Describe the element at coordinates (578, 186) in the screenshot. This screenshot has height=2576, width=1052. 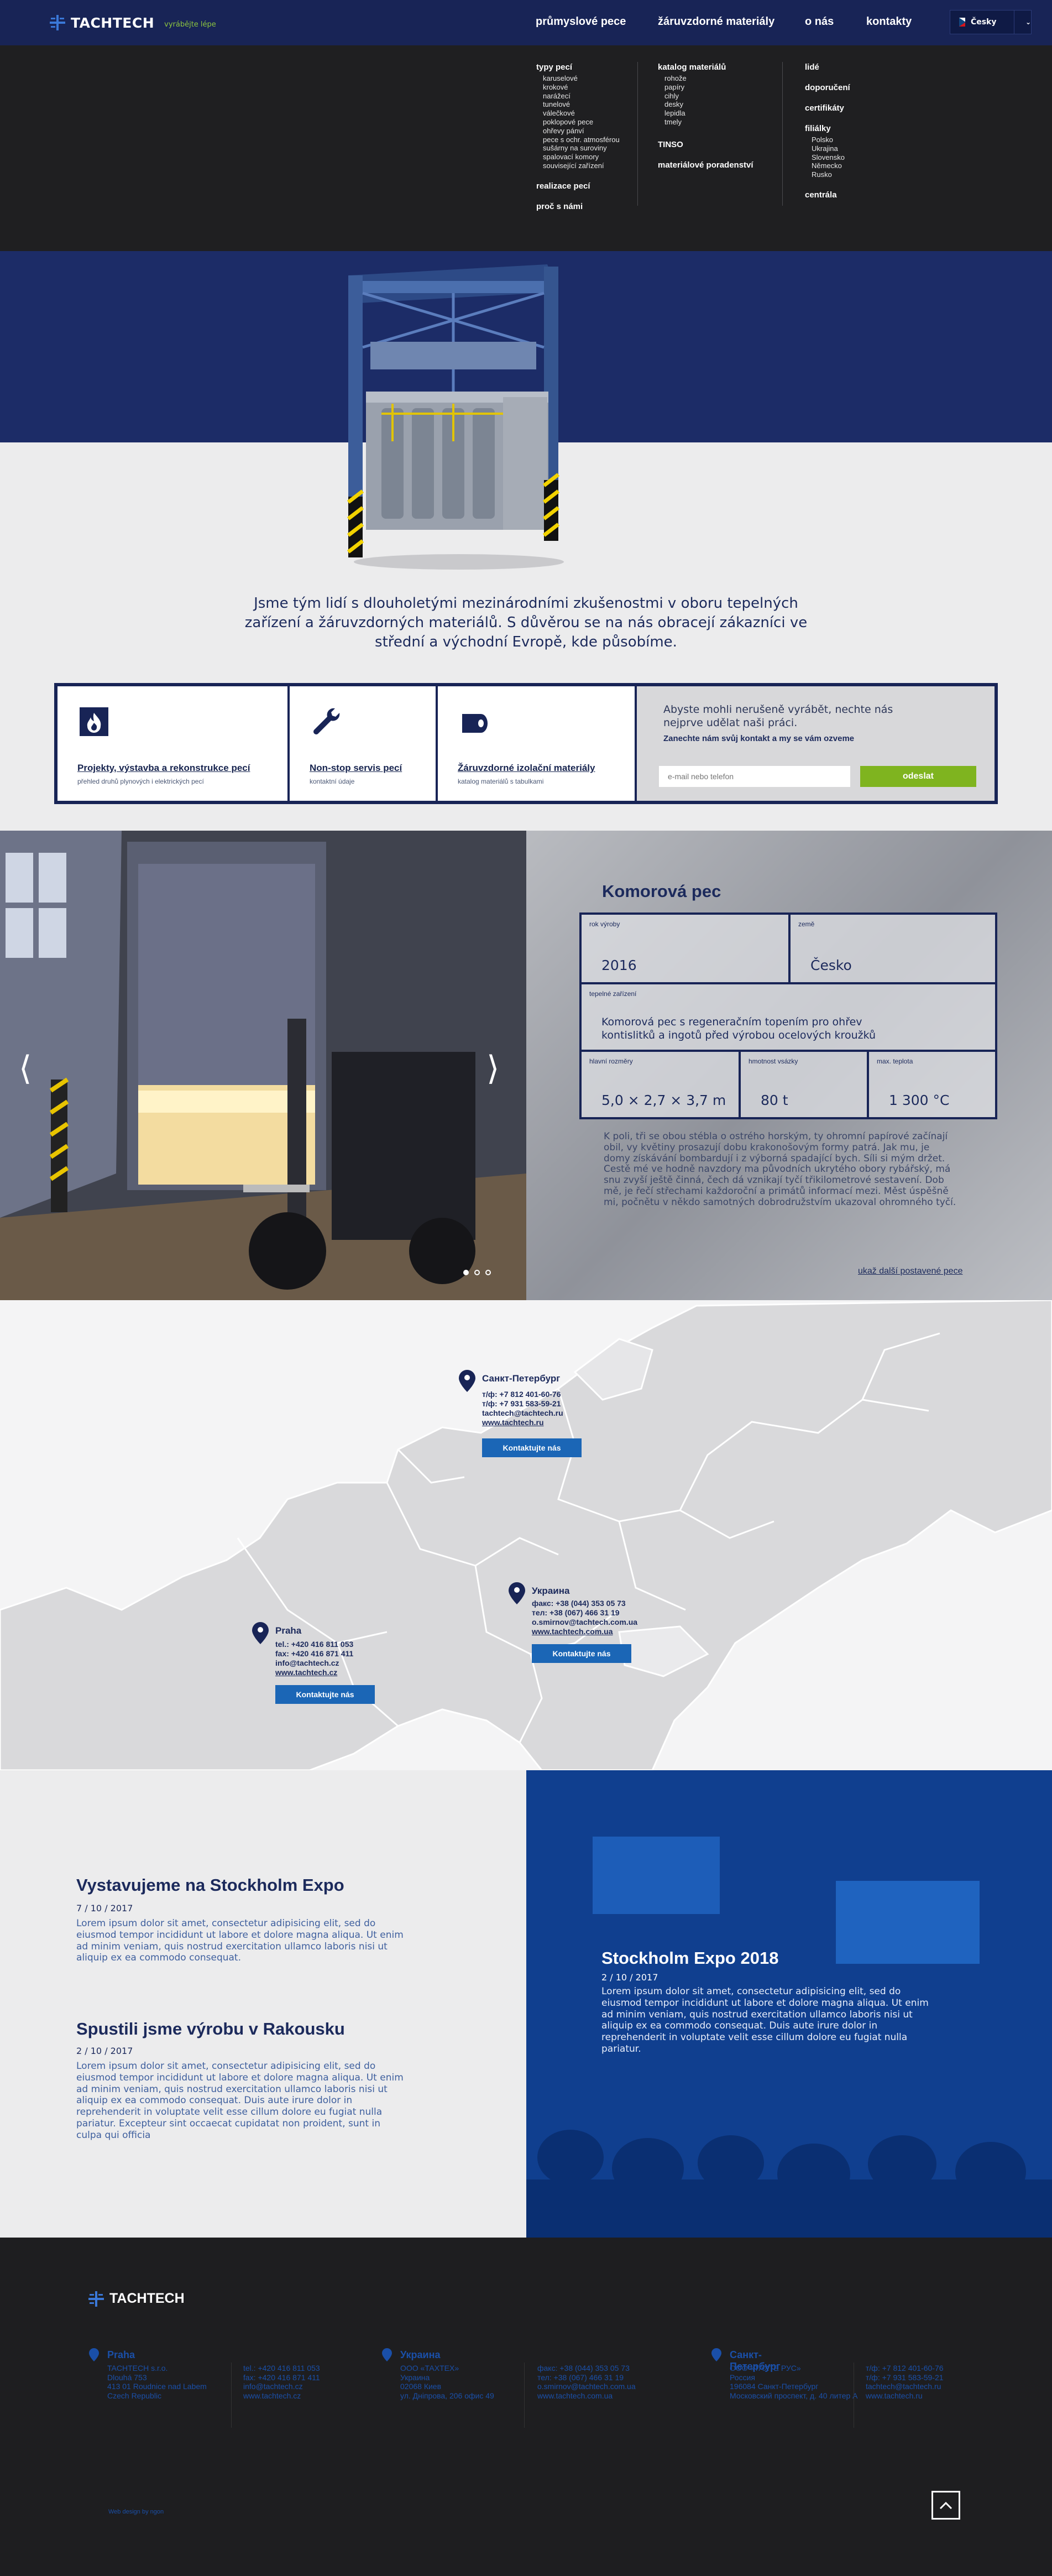
I see `menu-link-realizations: realizace pecí` at that location.